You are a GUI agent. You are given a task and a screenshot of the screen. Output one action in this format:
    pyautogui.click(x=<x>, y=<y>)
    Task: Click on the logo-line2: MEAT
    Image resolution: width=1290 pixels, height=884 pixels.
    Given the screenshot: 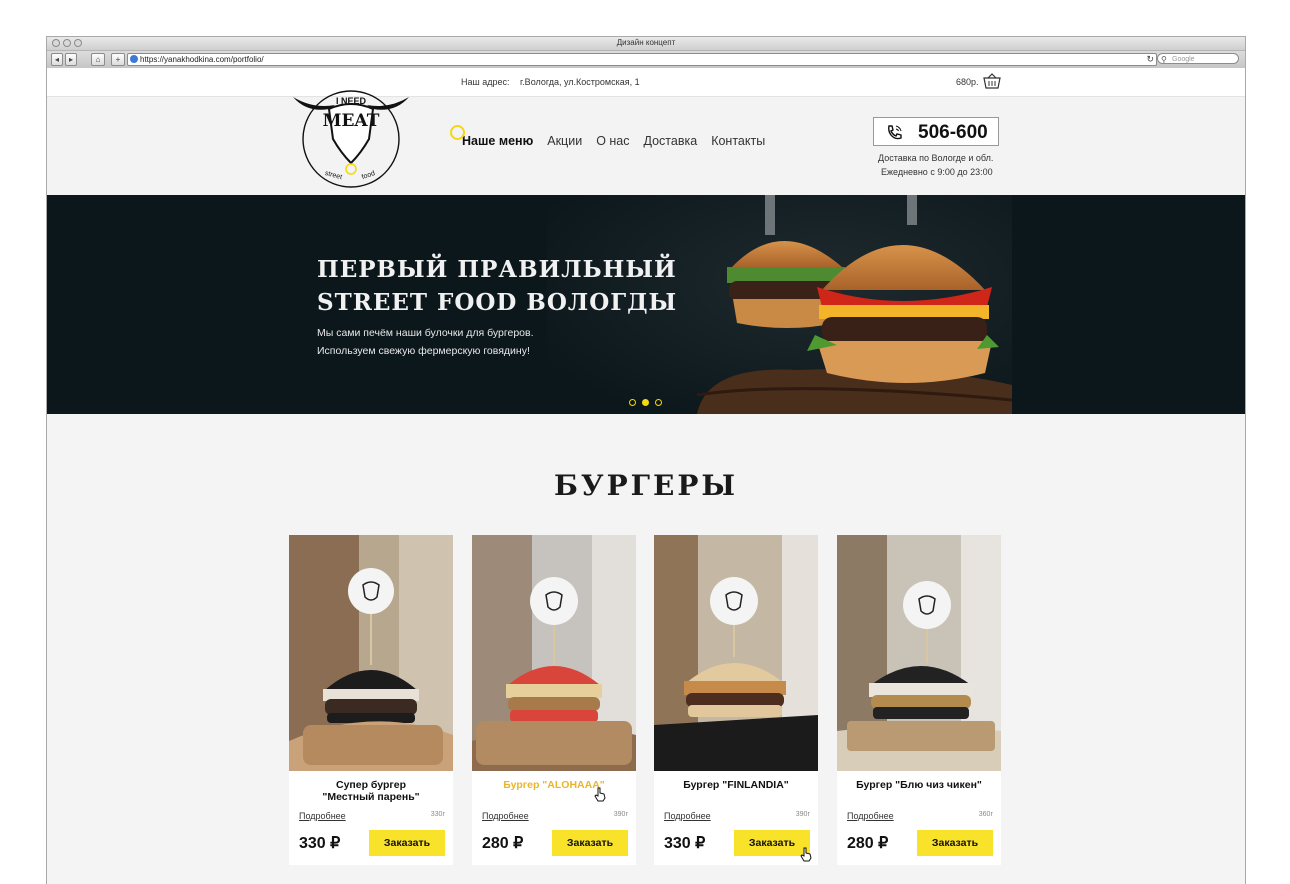 What is the action you would take?
    pyautogui.click(x=351, y=121)
    